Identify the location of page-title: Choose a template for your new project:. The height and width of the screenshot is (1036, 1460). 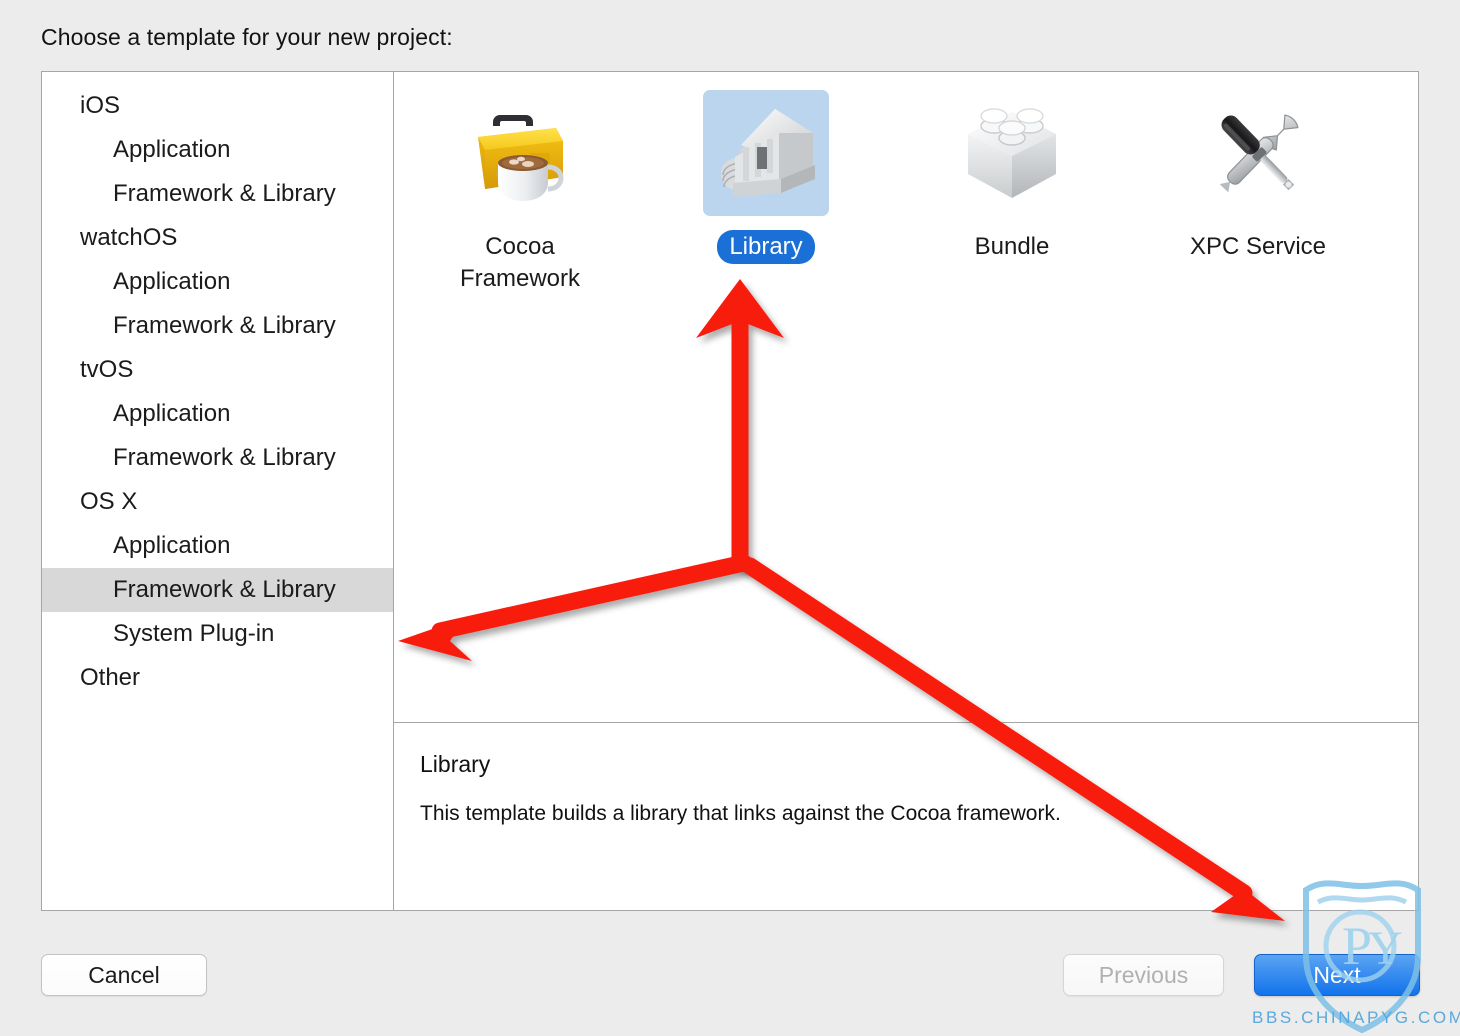
(247, 37).